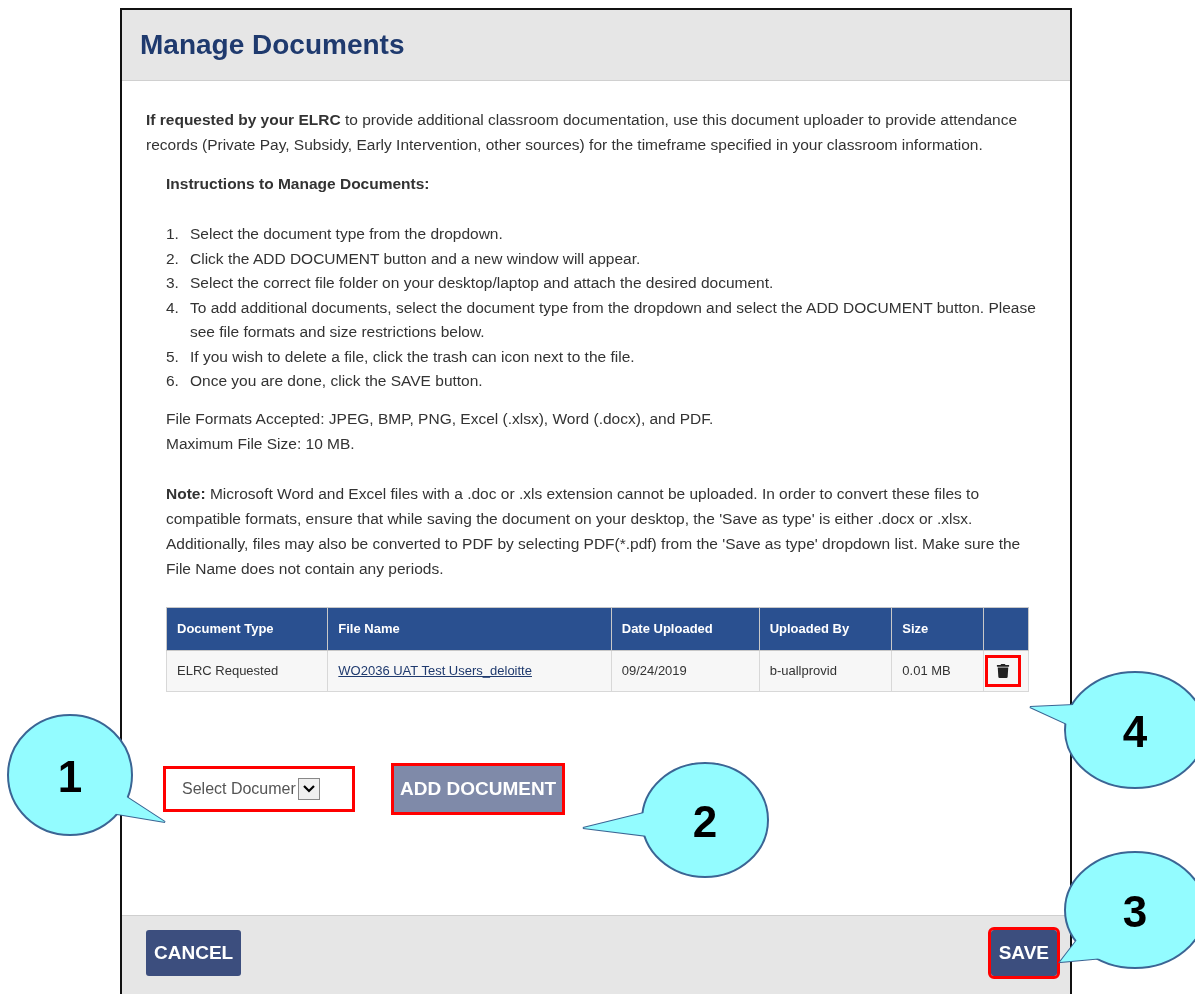 The image size is (1195, 994). Describe the element at coordinates (308, 788) in the screenshot. I see `chevron-down-icon` at that location.